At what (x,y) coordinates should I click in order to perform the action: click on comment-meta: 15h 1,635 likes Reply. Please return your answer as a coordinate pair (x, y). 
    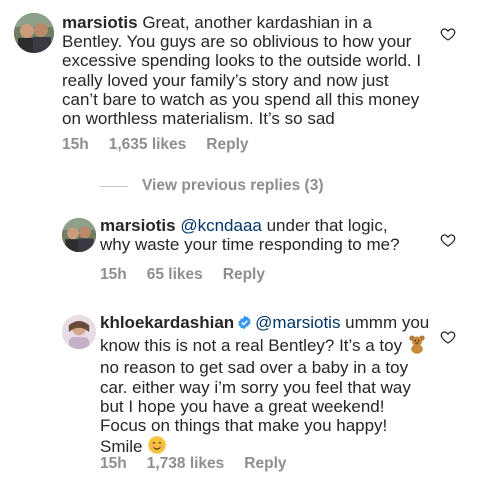
    Looking at the image, I should click on (155, 145).